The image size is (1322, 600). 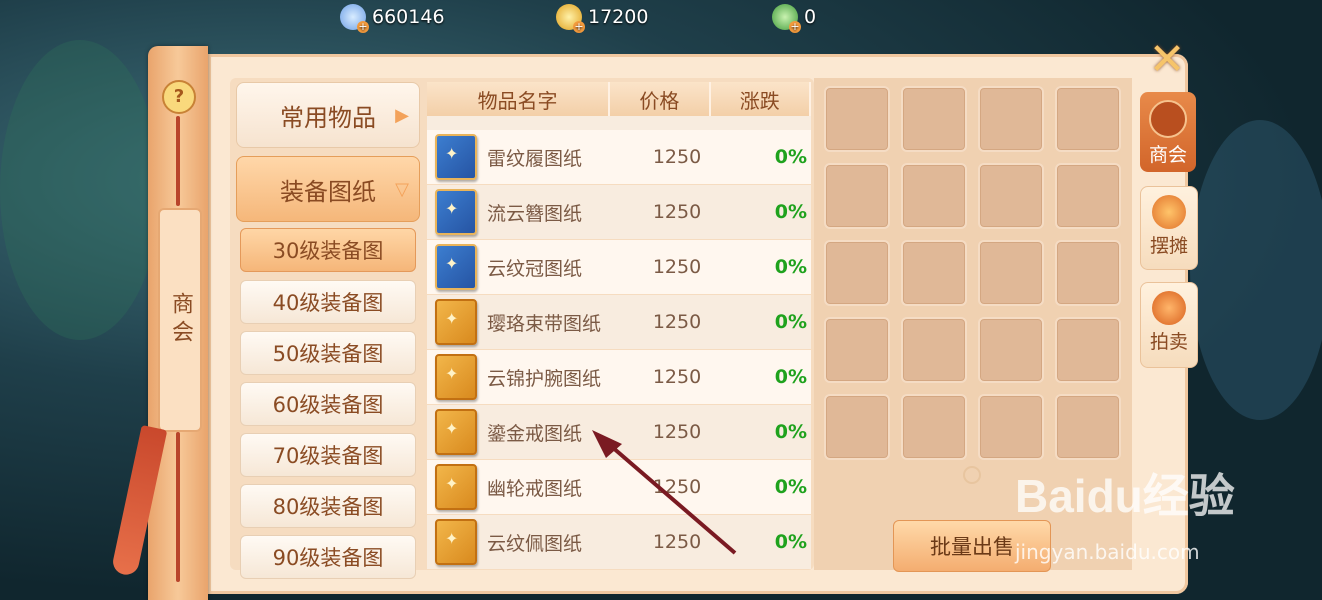 What do you see at coordinates (1125, 496) in the screenshot?
I see `baidu-logo-watermark: Baidu经验` at bounding box center [1125, 496].